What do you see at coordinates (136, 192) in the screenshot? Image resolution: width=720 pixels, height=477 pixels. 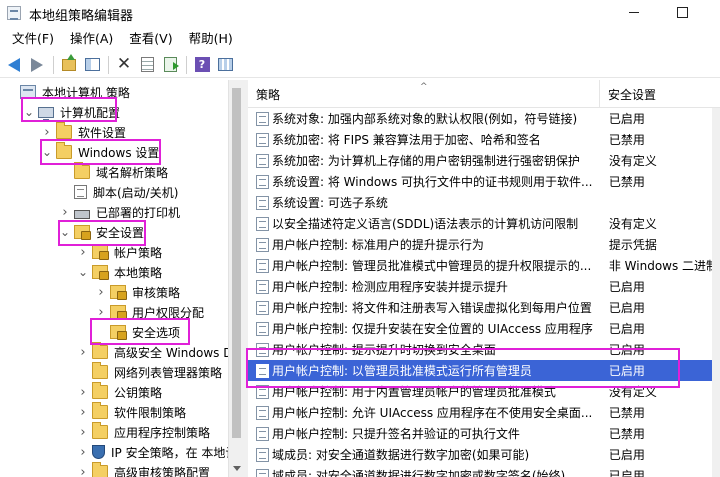 I see `tree-item-label: 脚本(启动/关机)` at bounding box center [136, 192].